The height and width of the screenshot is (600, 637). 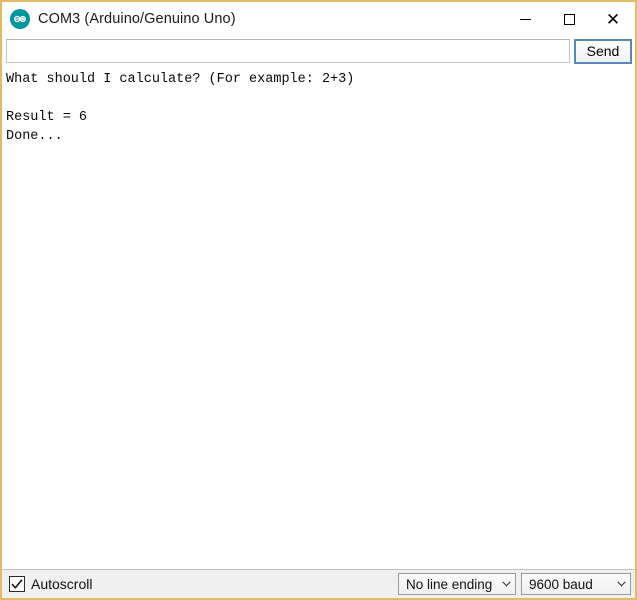 What do you see at coordinates (62, 584) in the screenshot?
I see `autoscroll-label: Autoscroll` at bounding box center [62, 584].